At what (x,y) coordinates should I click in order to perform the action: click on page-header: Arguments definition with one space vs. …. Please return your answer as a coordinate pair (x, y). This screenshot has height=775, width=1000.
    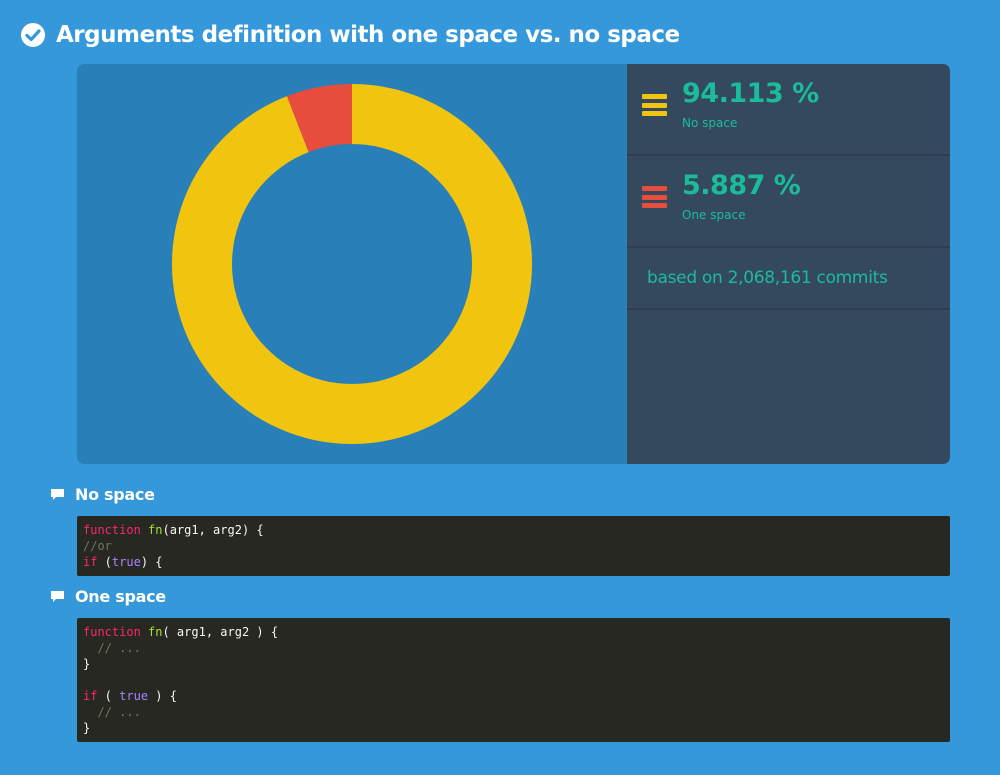
    Looking at the image, I should click on (350, 35).